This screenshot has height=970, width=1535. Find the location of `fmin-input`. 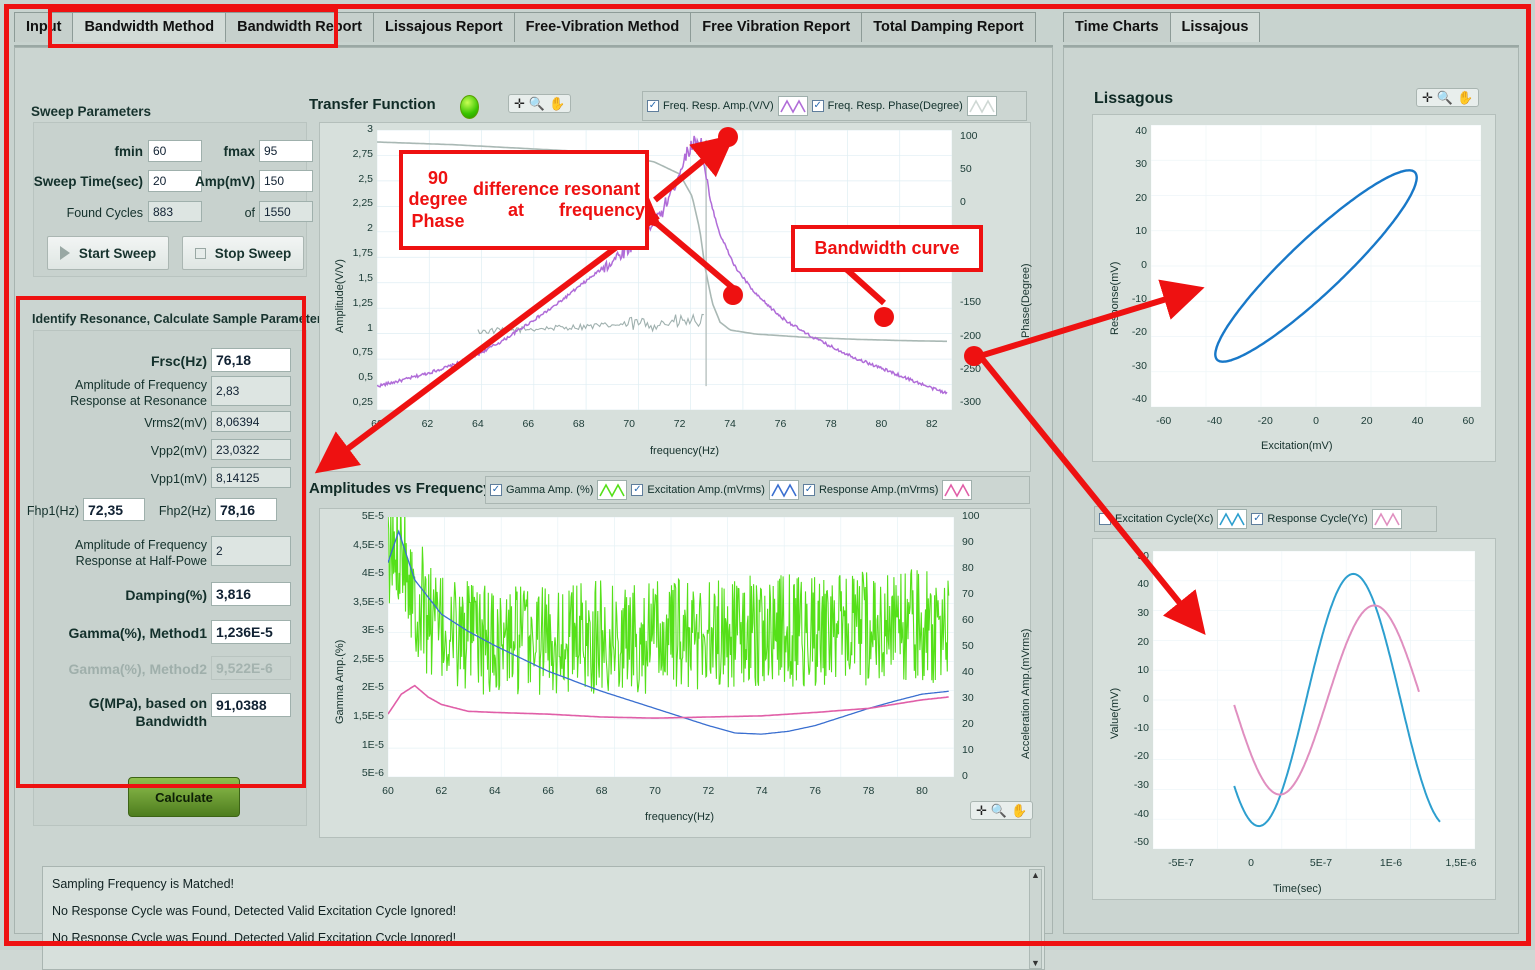

fmin-input is located at coordinates (175, 151).